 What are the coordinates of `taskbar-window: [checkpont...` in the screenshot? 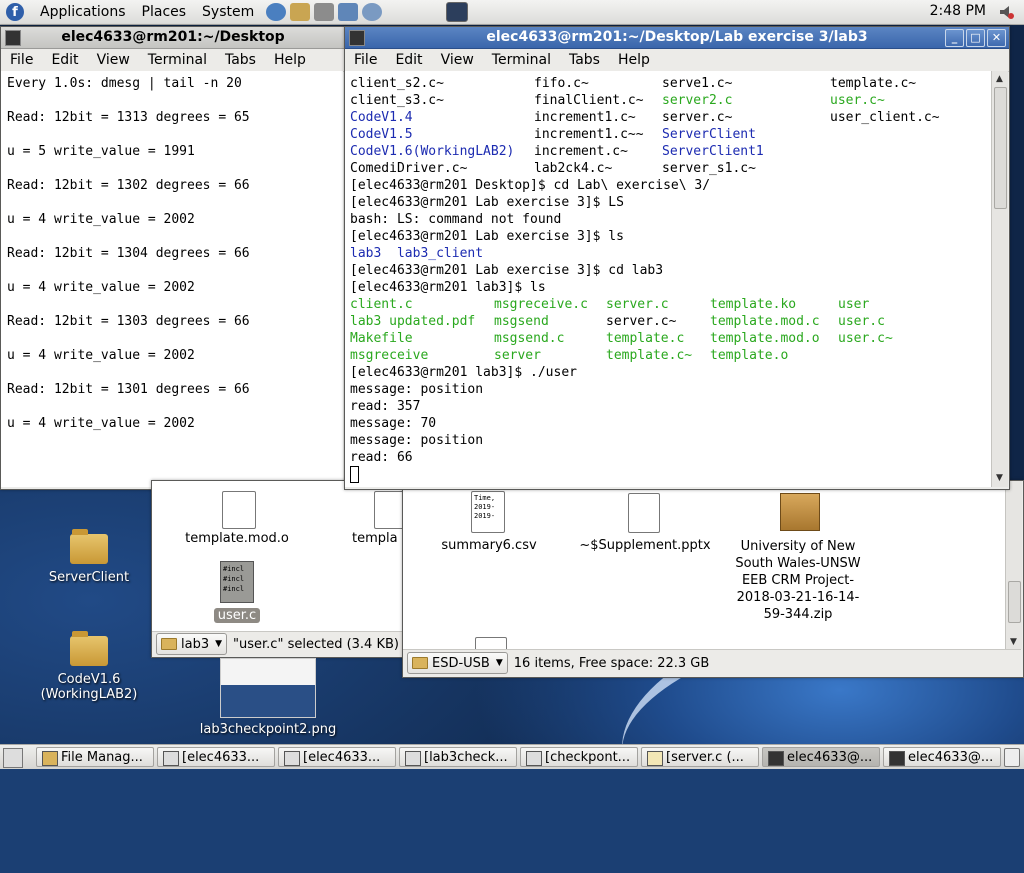 It's located at (579, 757).